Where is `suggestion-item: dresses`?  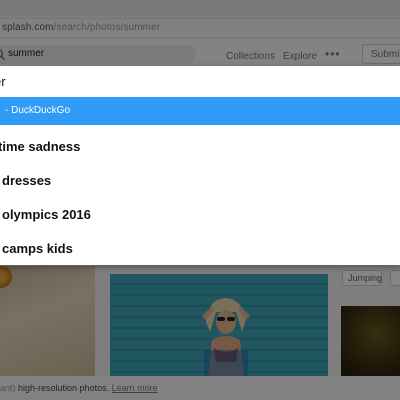
suggestion-item: dresses is located at coordinates (26, 180).